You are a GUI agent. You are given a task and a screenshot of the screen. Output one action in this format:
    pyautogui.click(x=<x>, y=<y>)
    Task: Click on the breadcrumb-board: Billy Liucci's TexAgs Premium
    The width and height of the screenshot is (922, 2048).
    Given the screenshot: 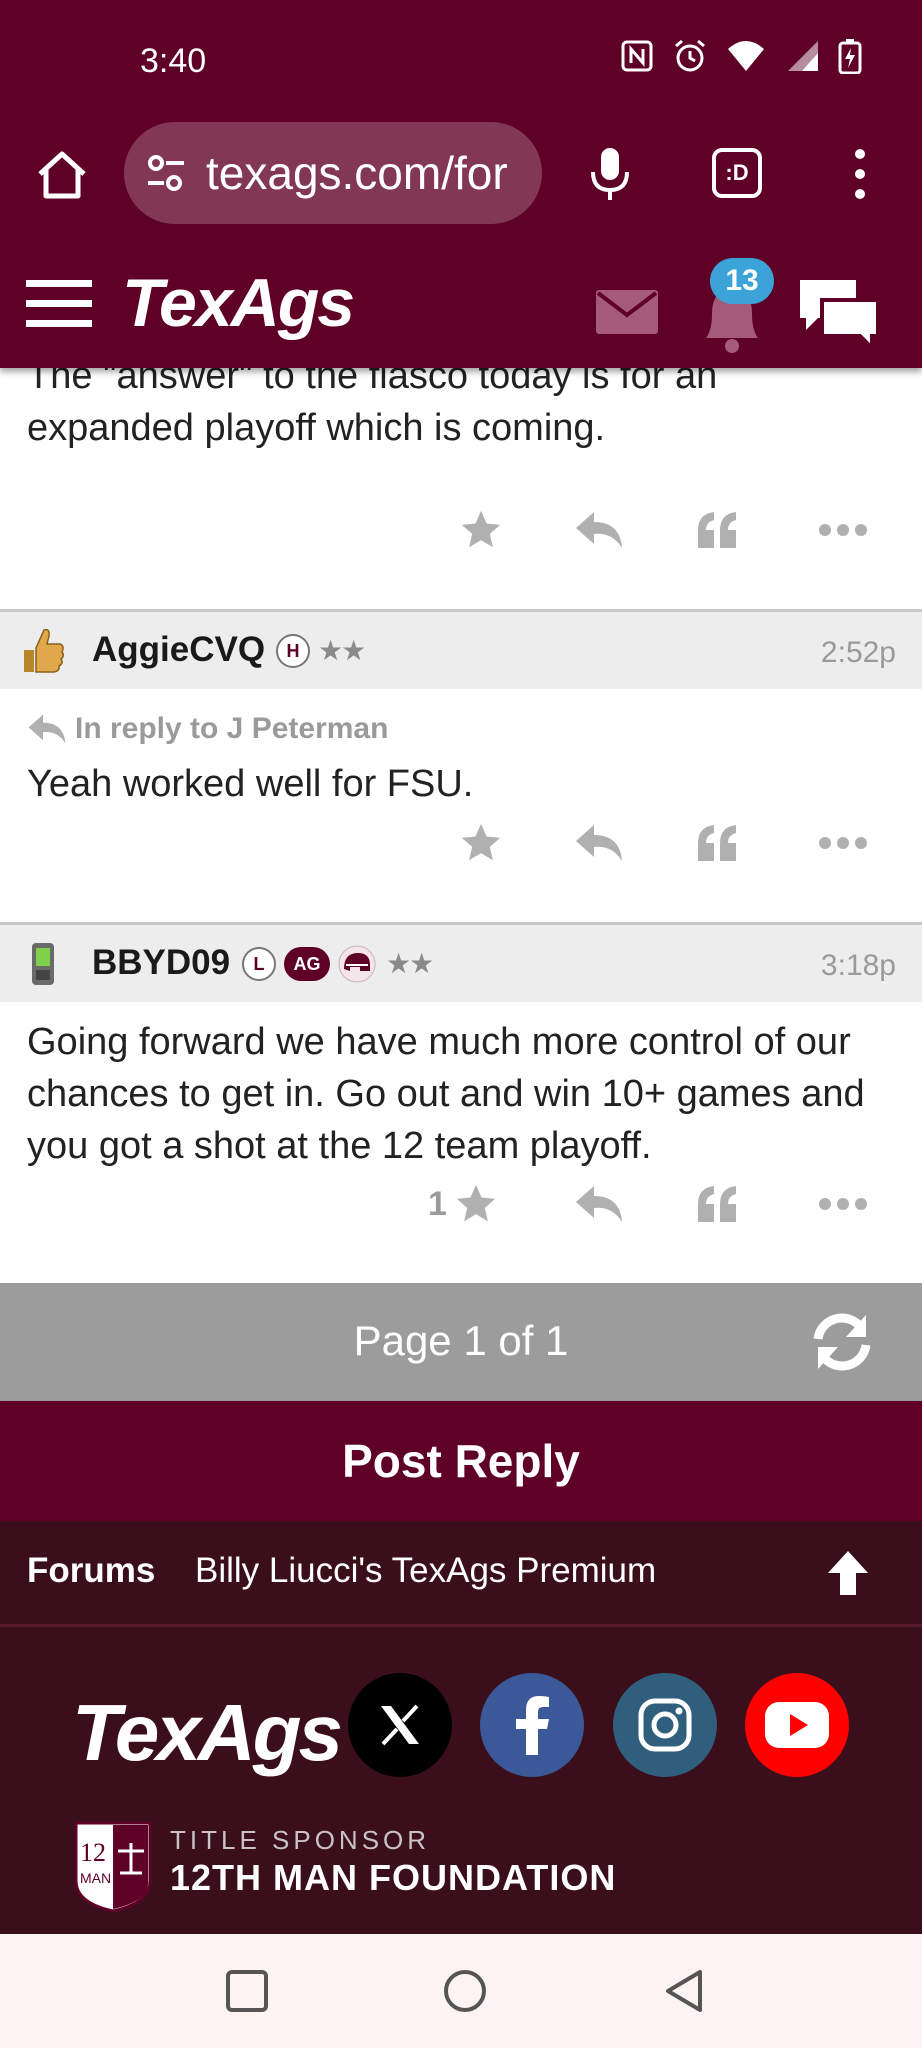 What is the action you would take?
    pyautogui.click(x=425, y=1571)
    